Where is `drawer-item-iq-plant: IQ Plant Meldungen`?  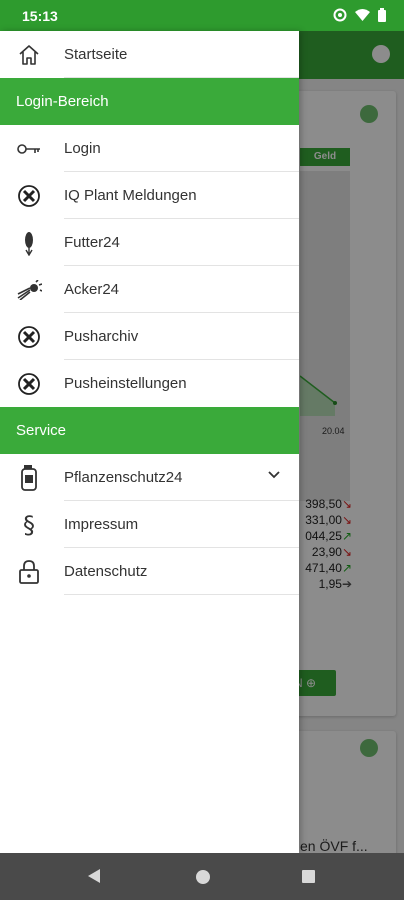 drawer-item-iq-plant: IQ Plant Meldungen is located at coordinates (149, 195).